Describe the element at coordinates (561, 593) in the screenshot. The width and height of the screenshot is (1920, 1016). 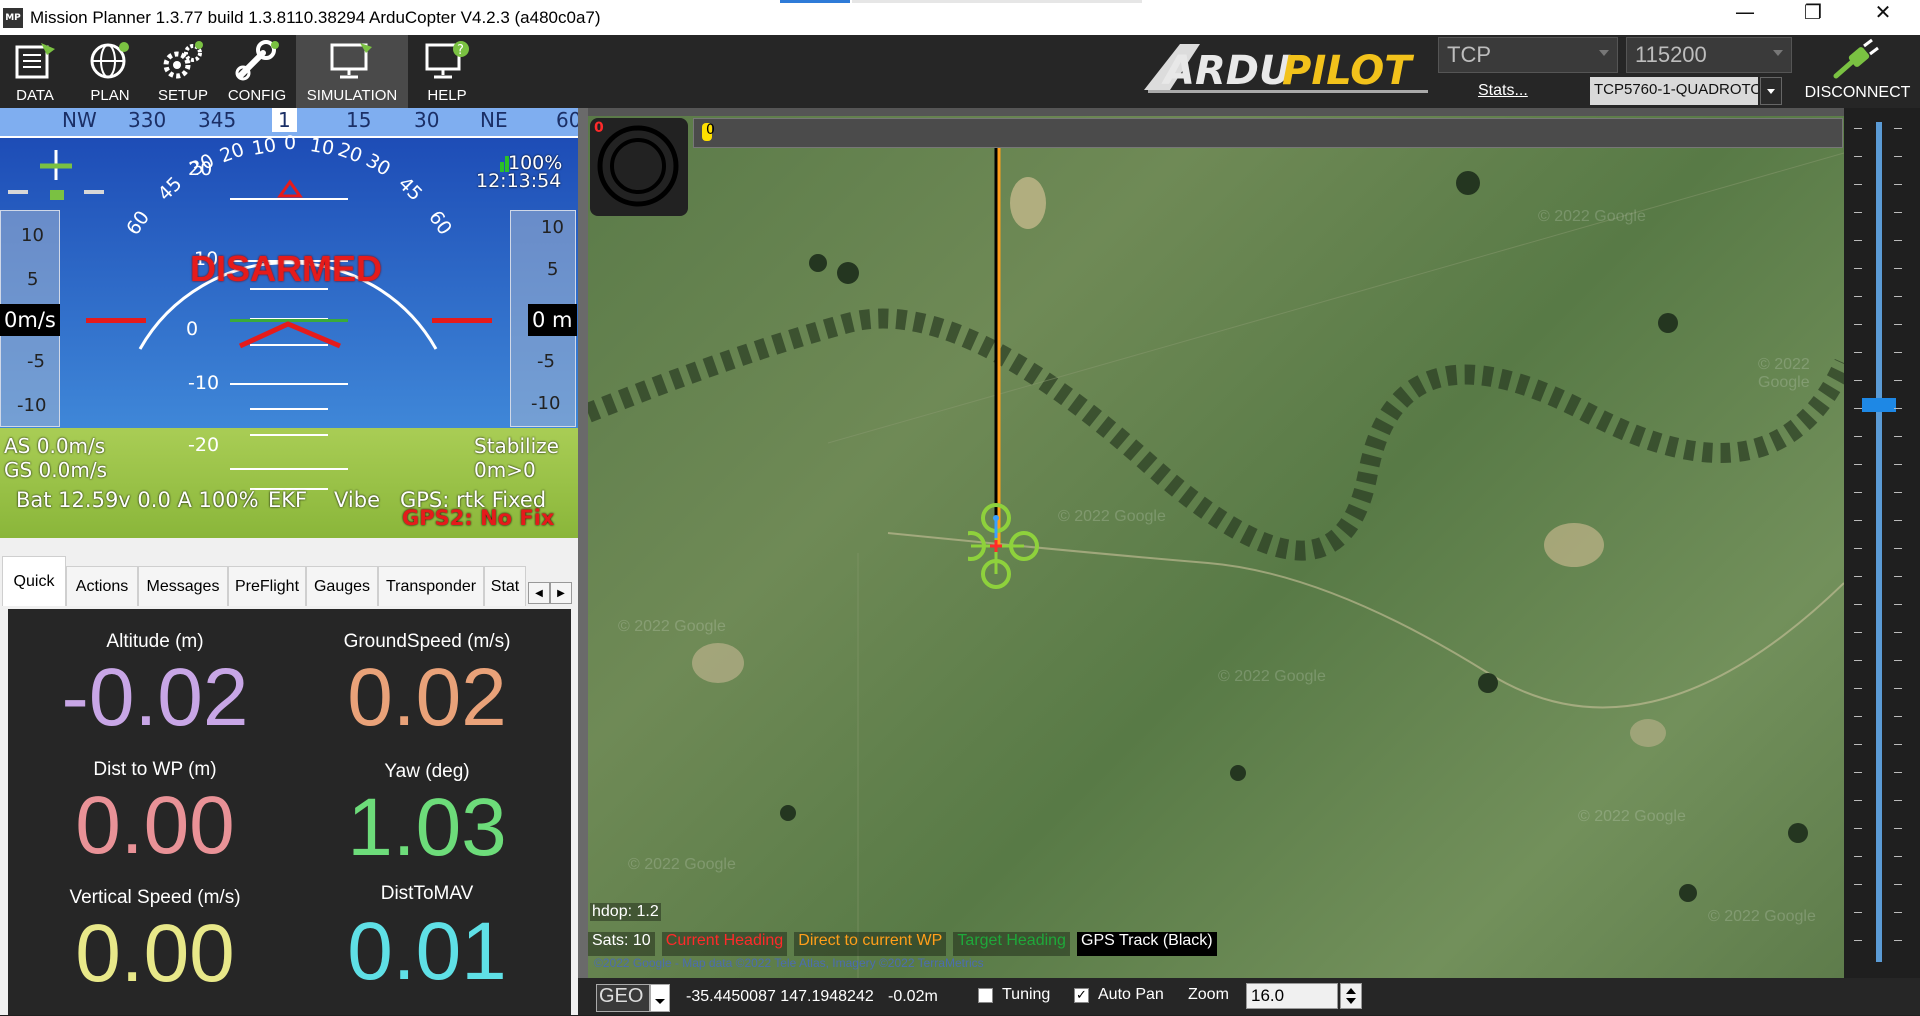
I see `tab-scroll-right-icon: ▶` at that location.